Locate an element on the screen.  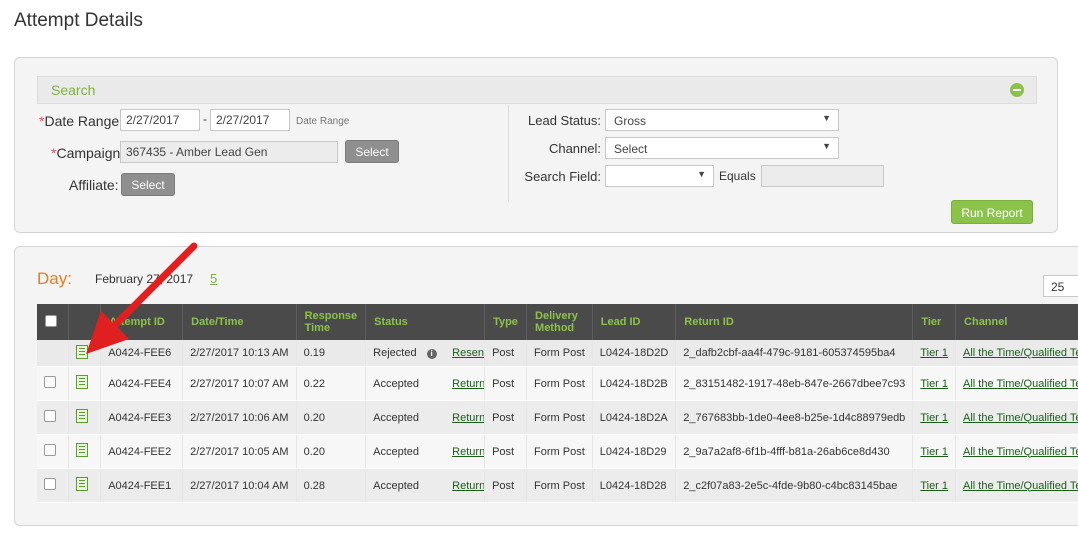
return-id: 2_9a7a2af8-6f1b-4fff-b81a-26ab6ce8d430 is located at coordinates (794, 451).